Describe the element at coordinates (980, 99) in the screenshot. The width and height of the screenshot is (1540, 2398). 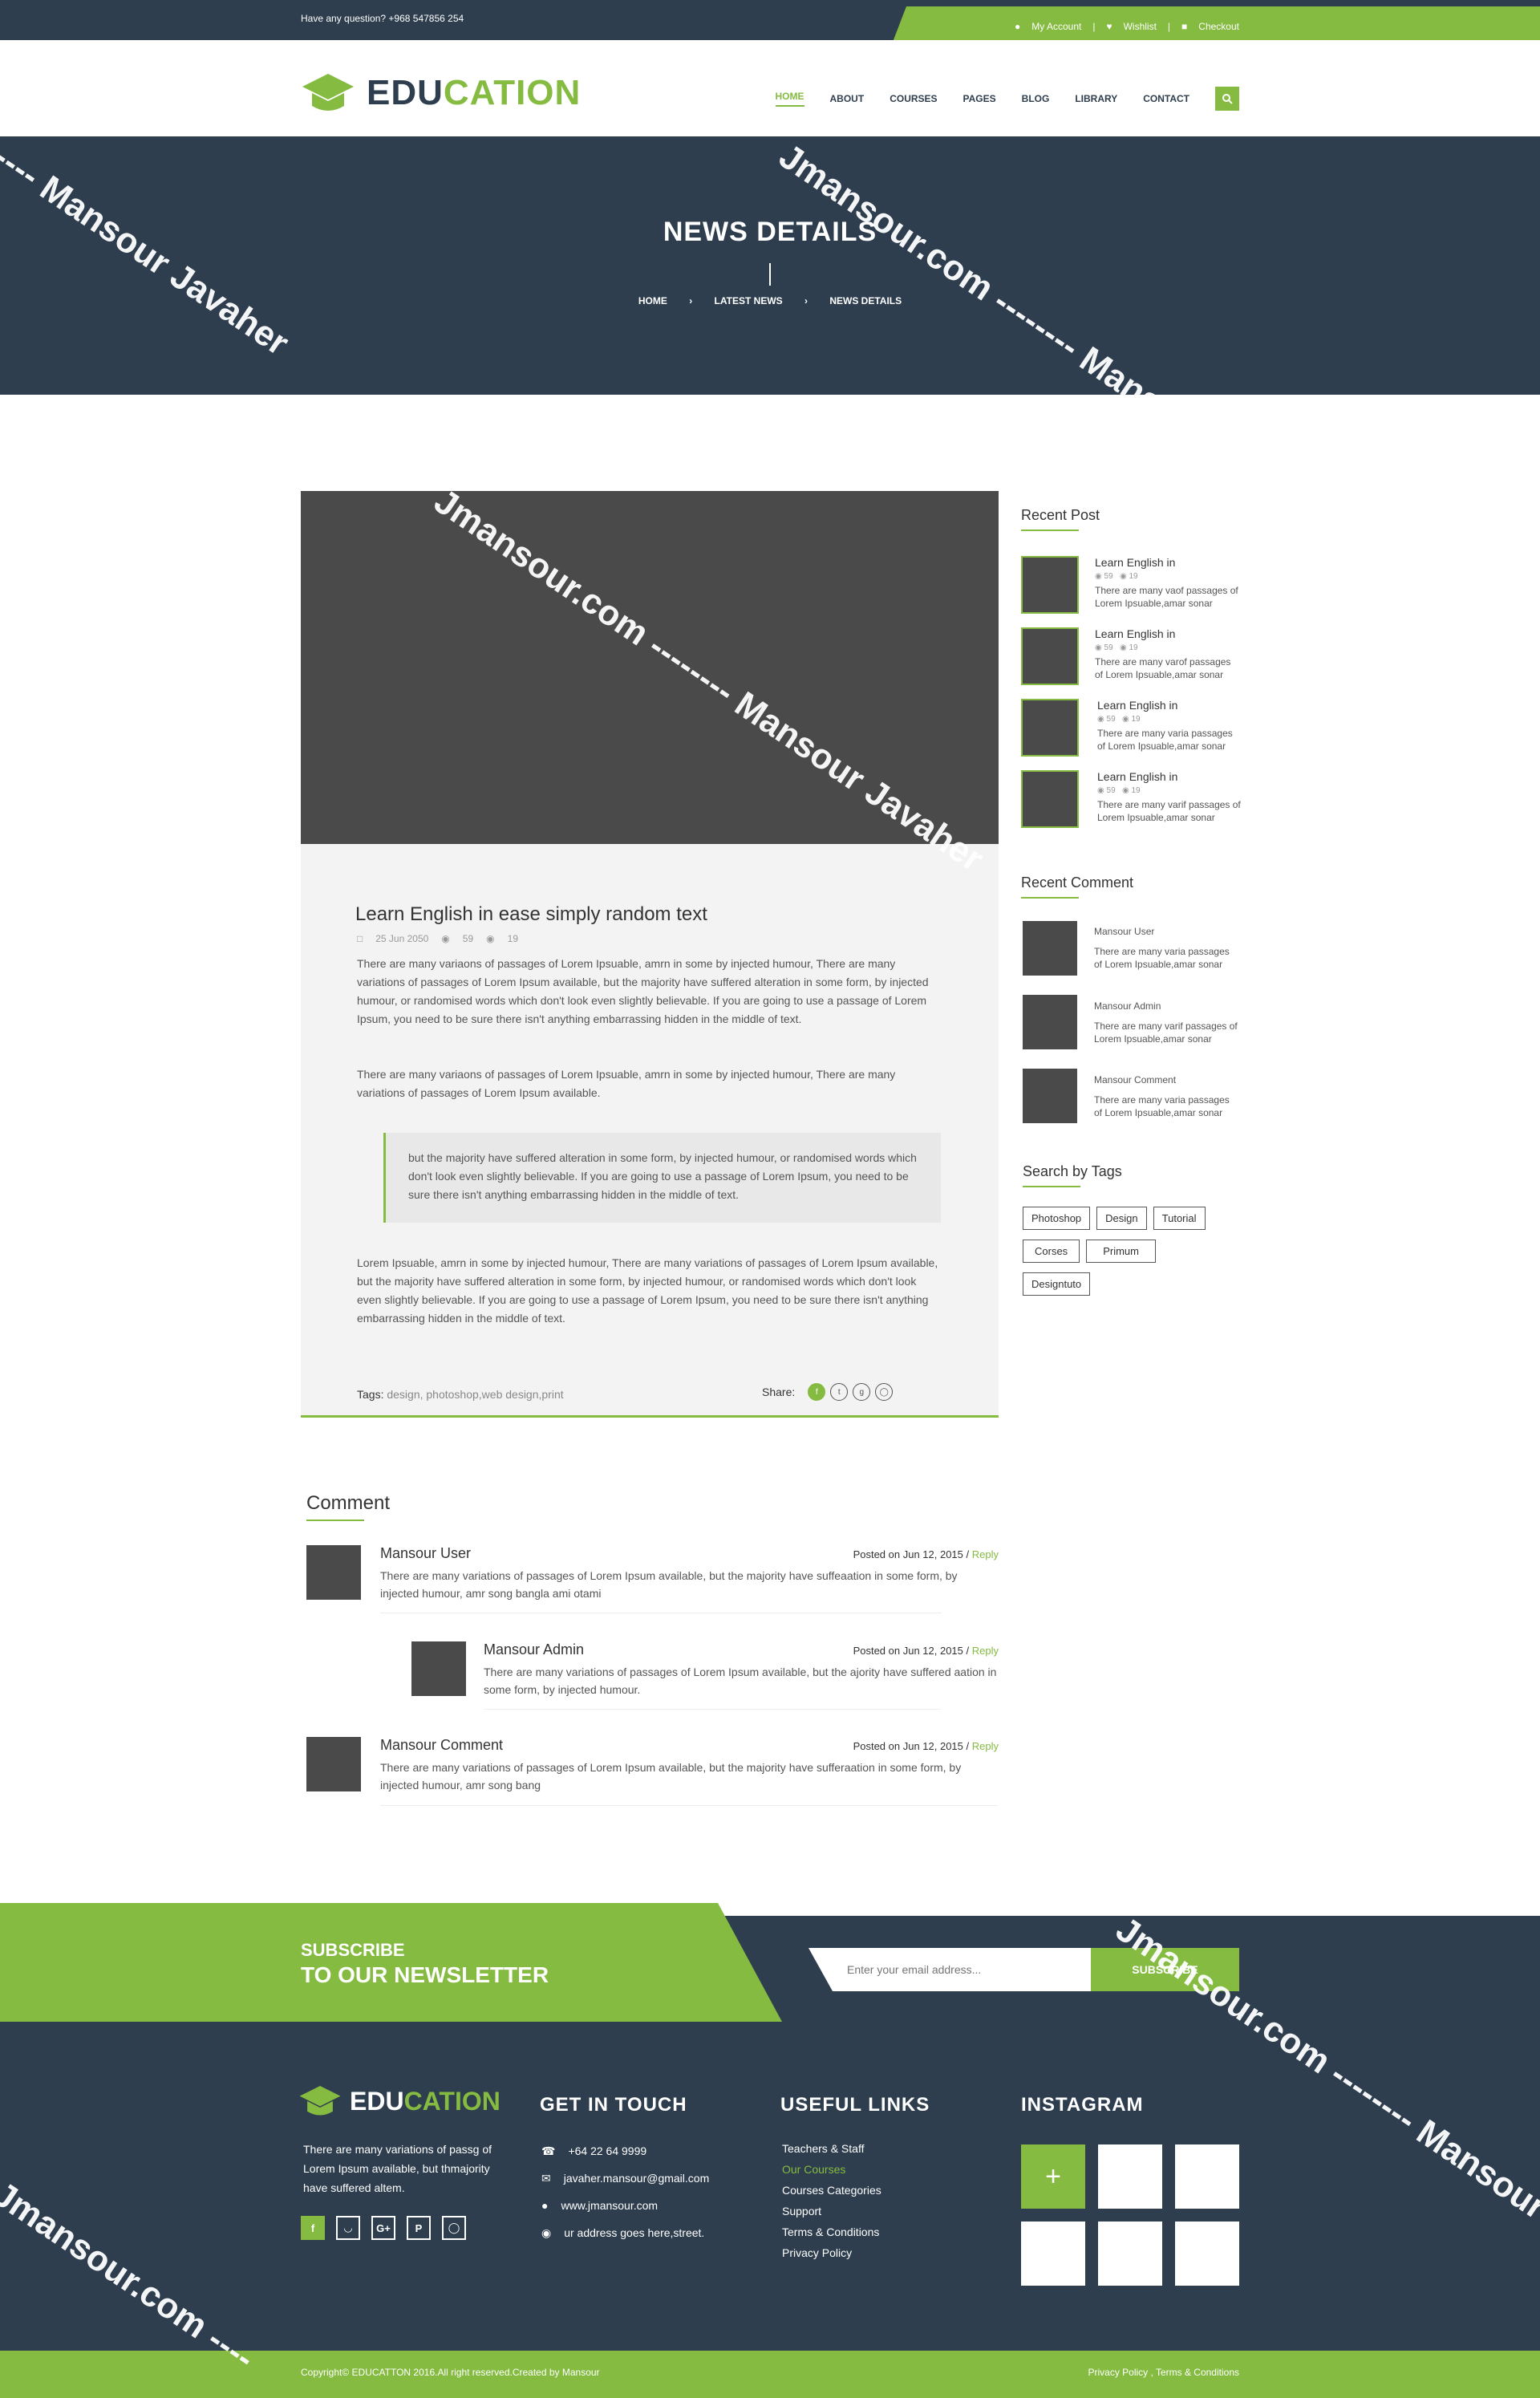
I see `nav-pages: PAGES` at that location.